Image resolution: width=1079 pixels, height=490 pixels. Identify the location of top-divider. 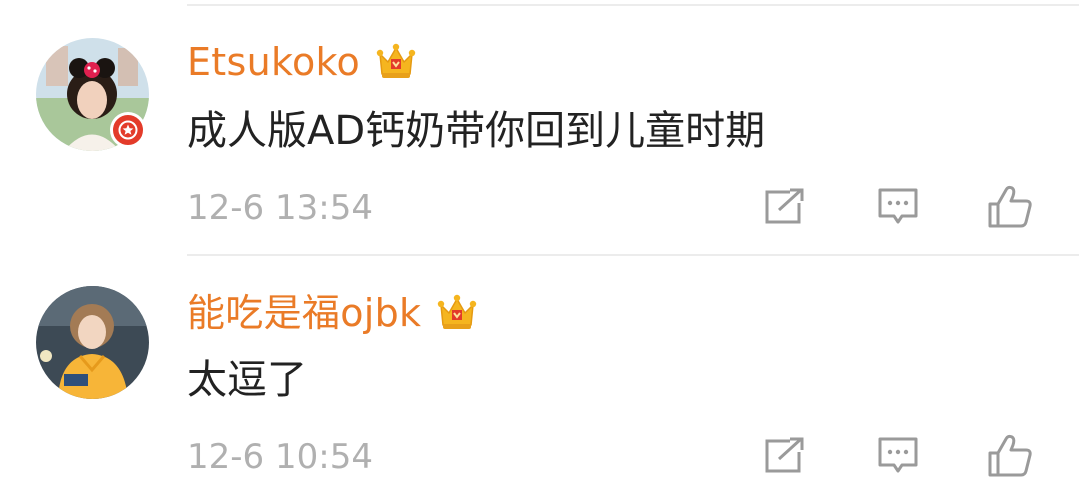
(633, 5).